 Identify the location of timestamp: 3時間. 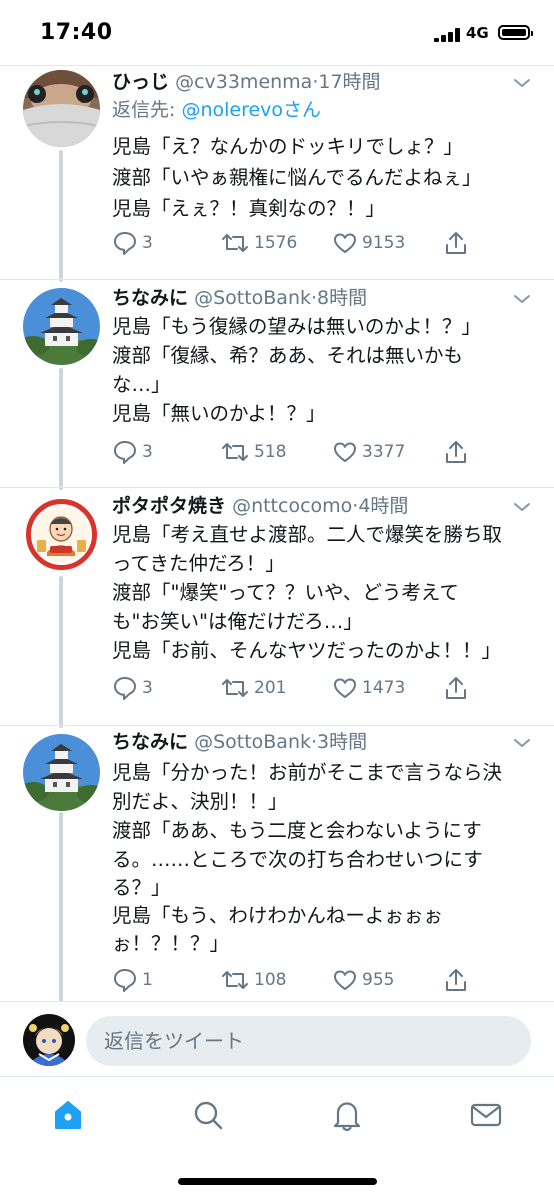
(342, 742).